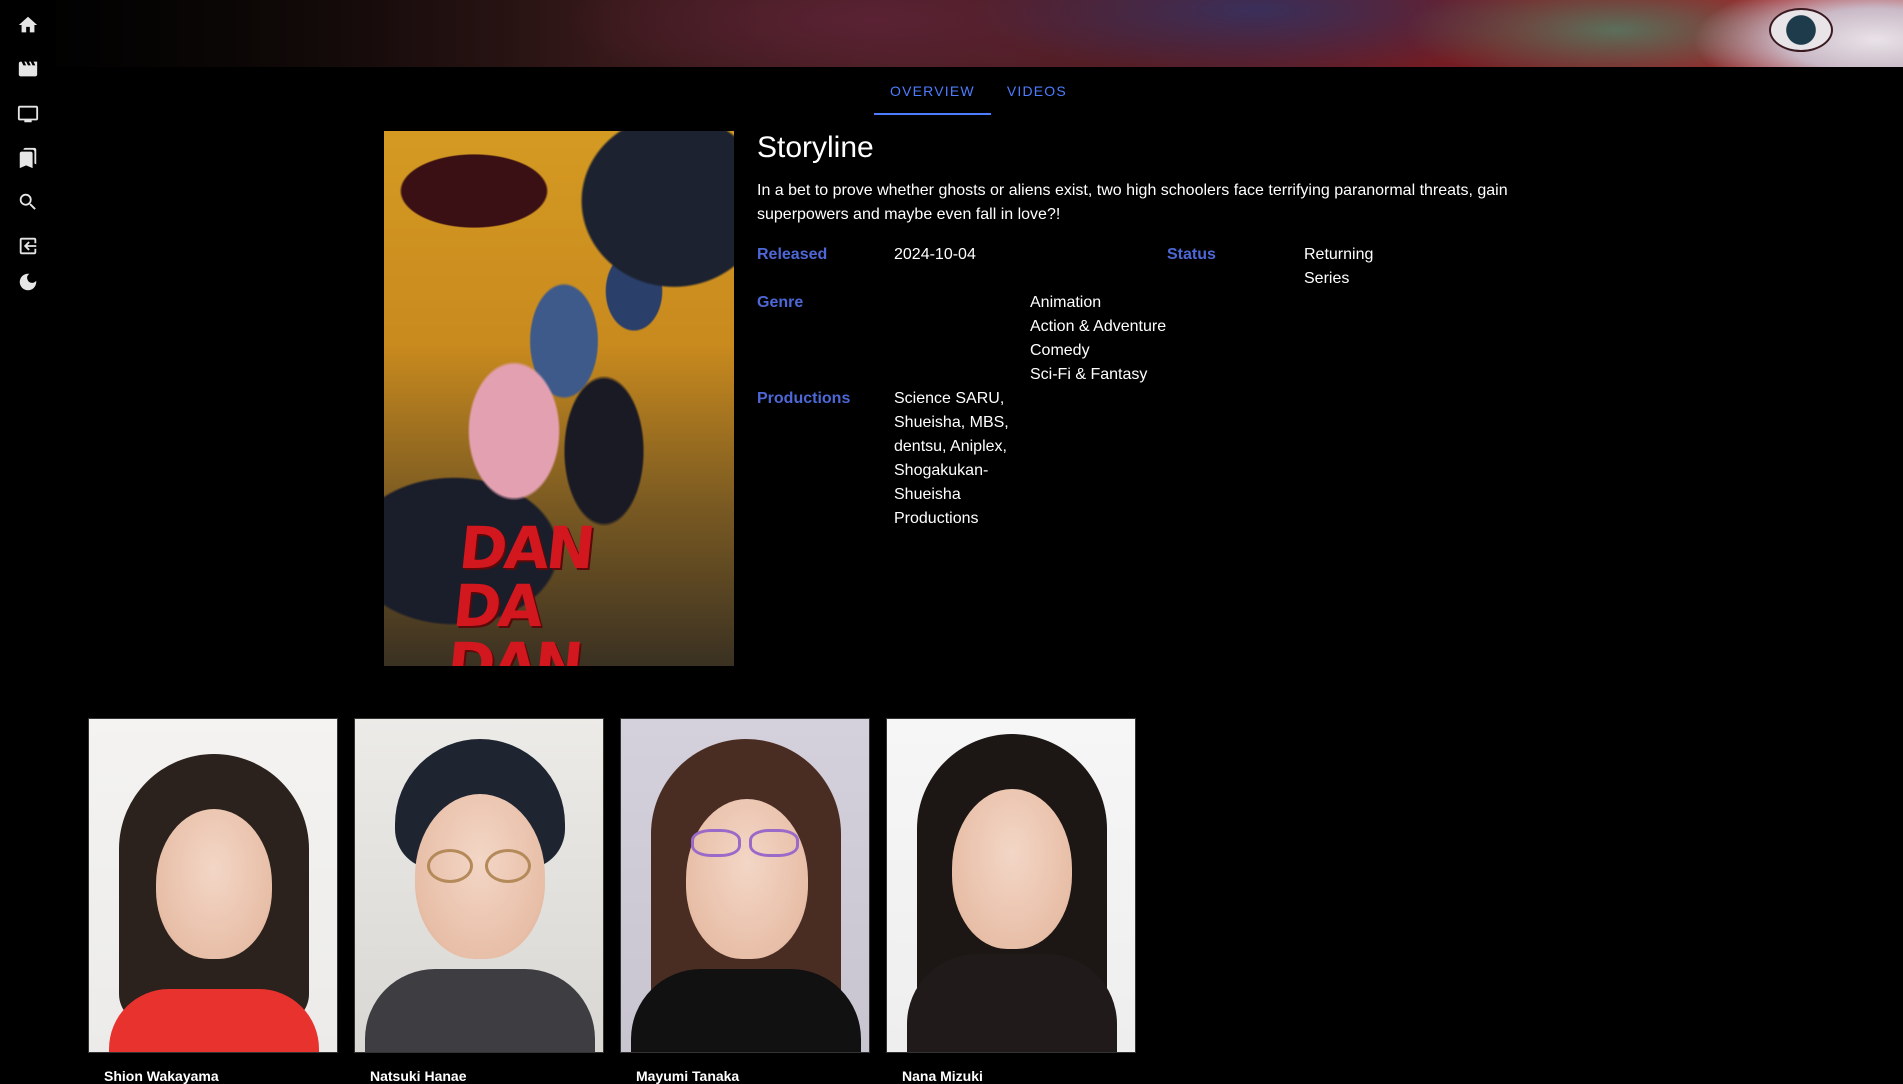 The image size is (1903, 1084). I want to click on sidebar-item-search, so click(28, 202).